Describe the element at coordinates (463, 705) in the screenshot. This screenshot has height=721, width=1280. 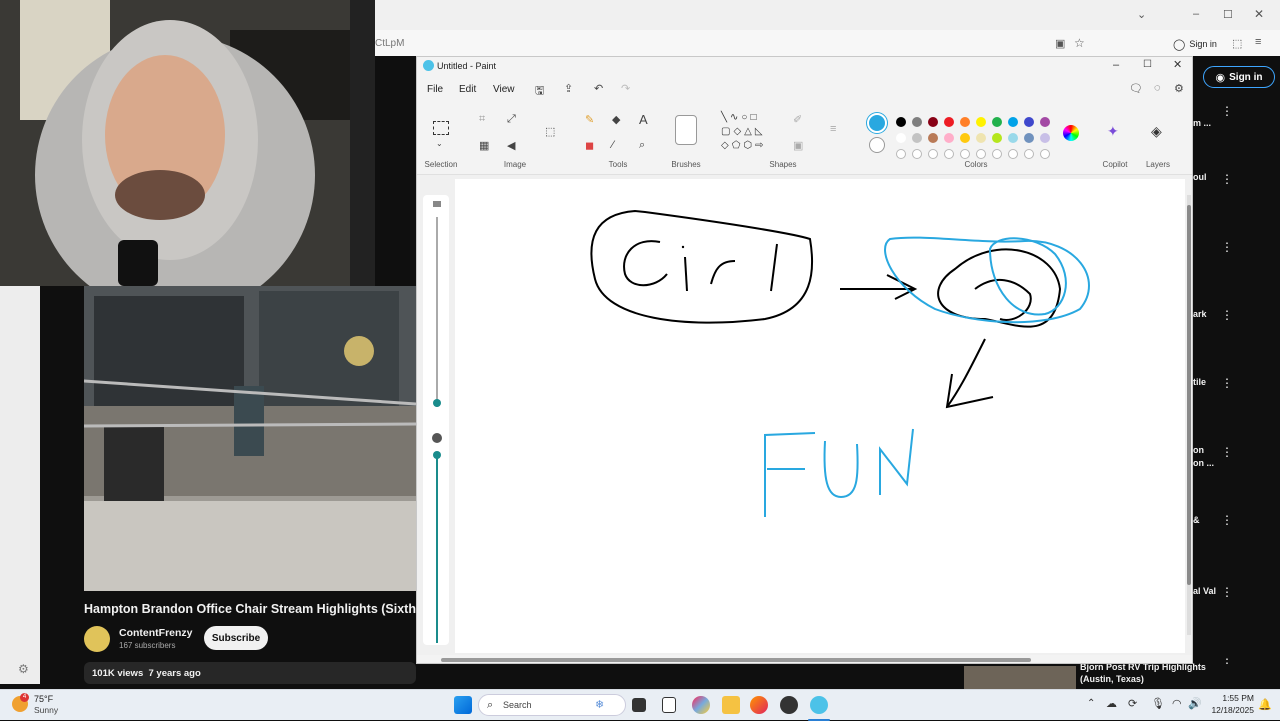
I see `start-icon` at that location.